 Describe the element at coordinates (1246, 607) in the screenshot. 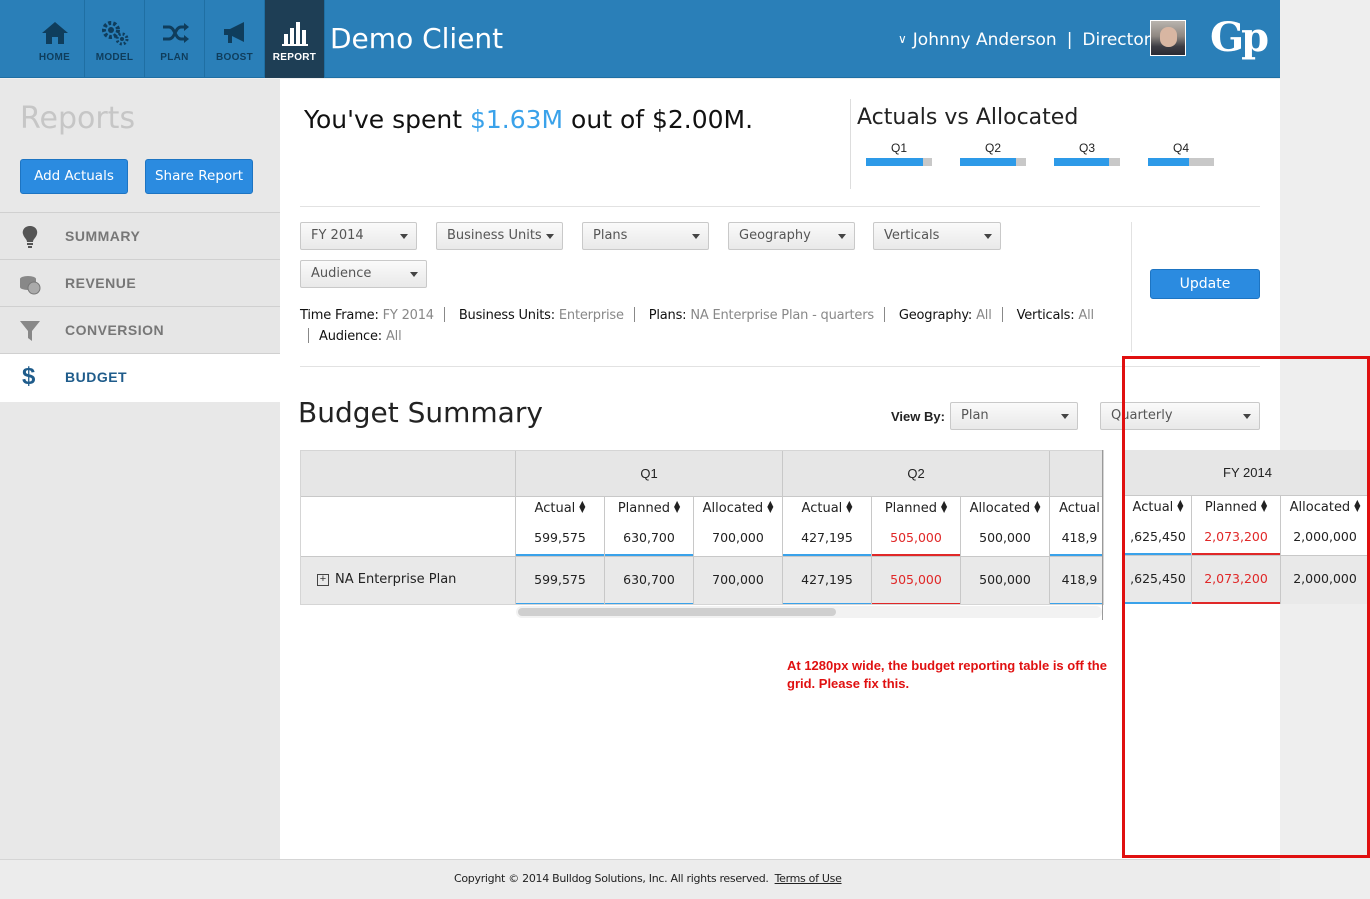

I see `annotation-highlight-box` at that location.